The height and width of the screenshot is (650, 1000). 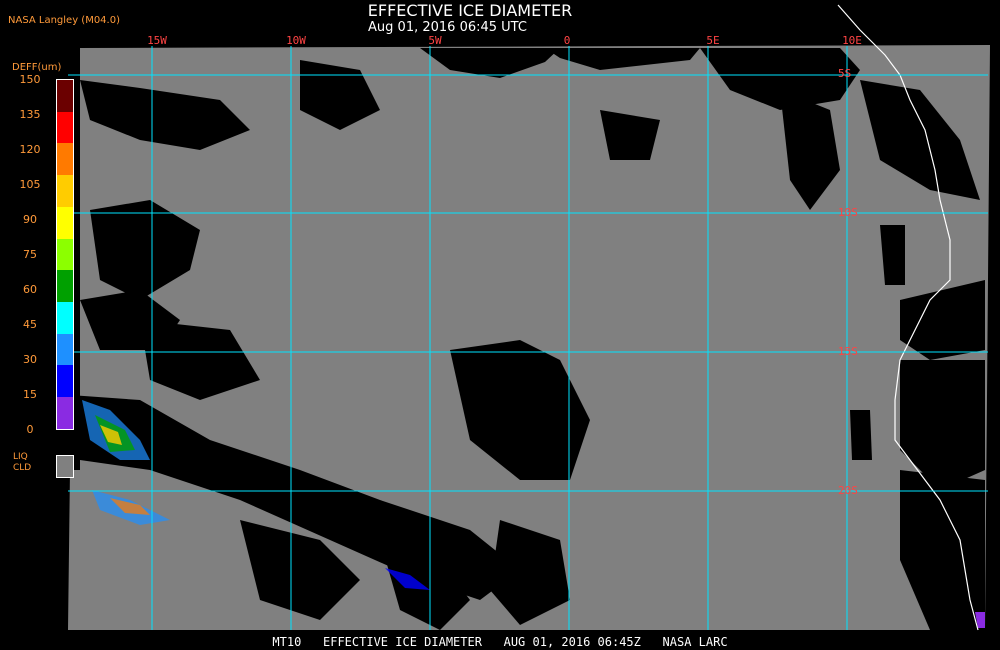 I want to click on chart-subtitle: Aug 01, 2016 06:45 UTC, so click(x=447, y=27).